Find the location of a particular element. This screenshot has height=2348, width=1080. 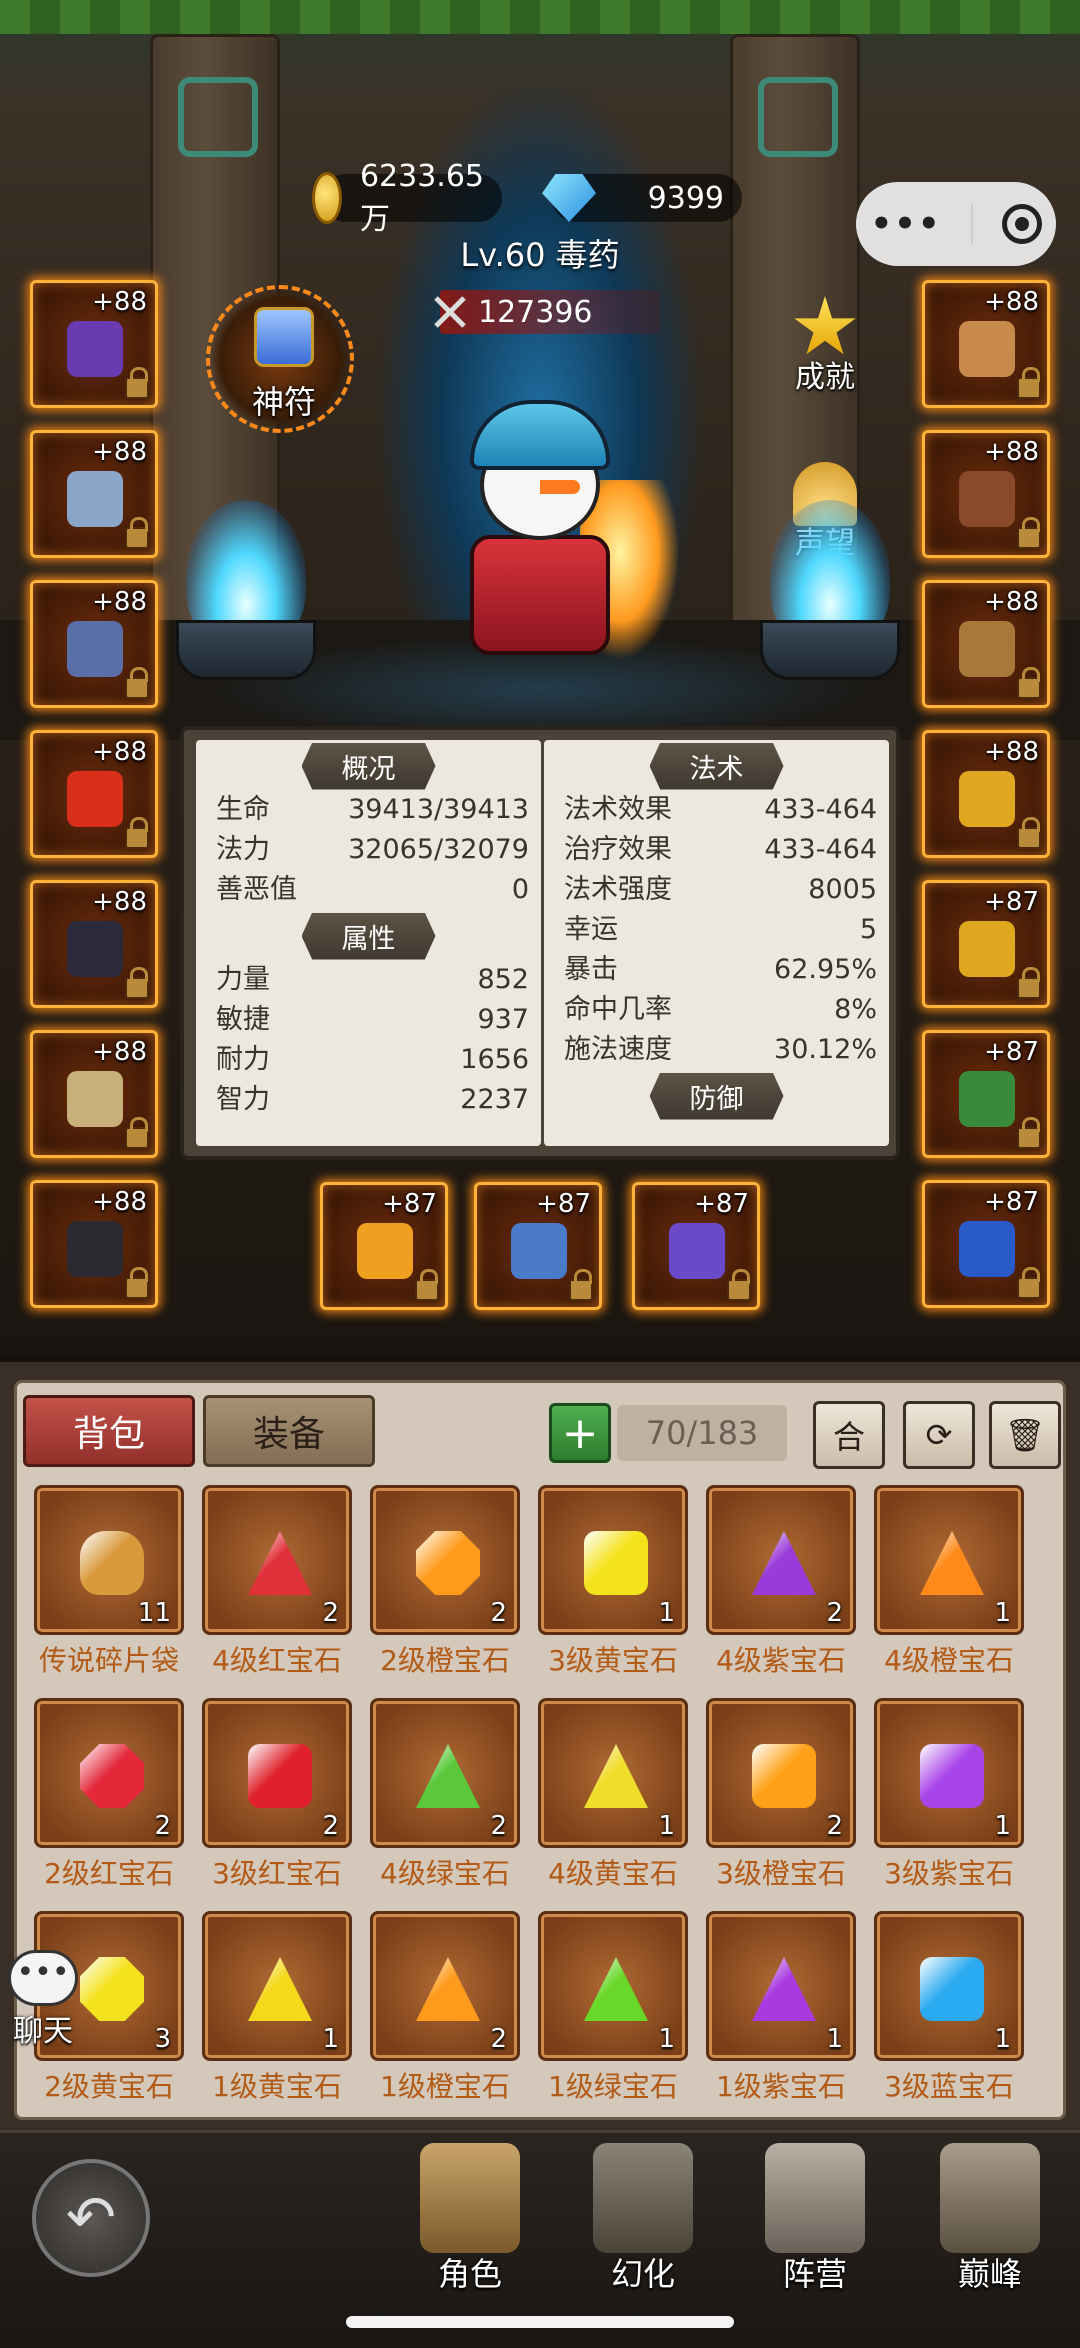

inventory-item: 1 4级黄宝石 is located at coordinates (613, 1795).